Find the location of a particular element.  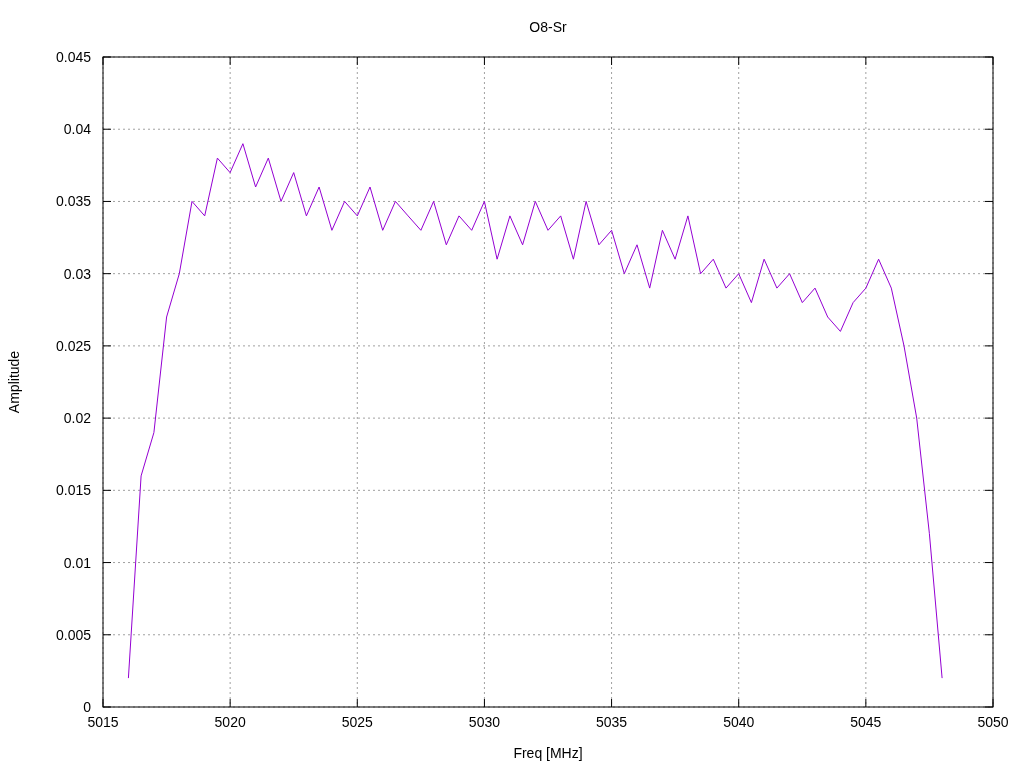

x-tick-label: 5030 is located at coordinates (484, 722).